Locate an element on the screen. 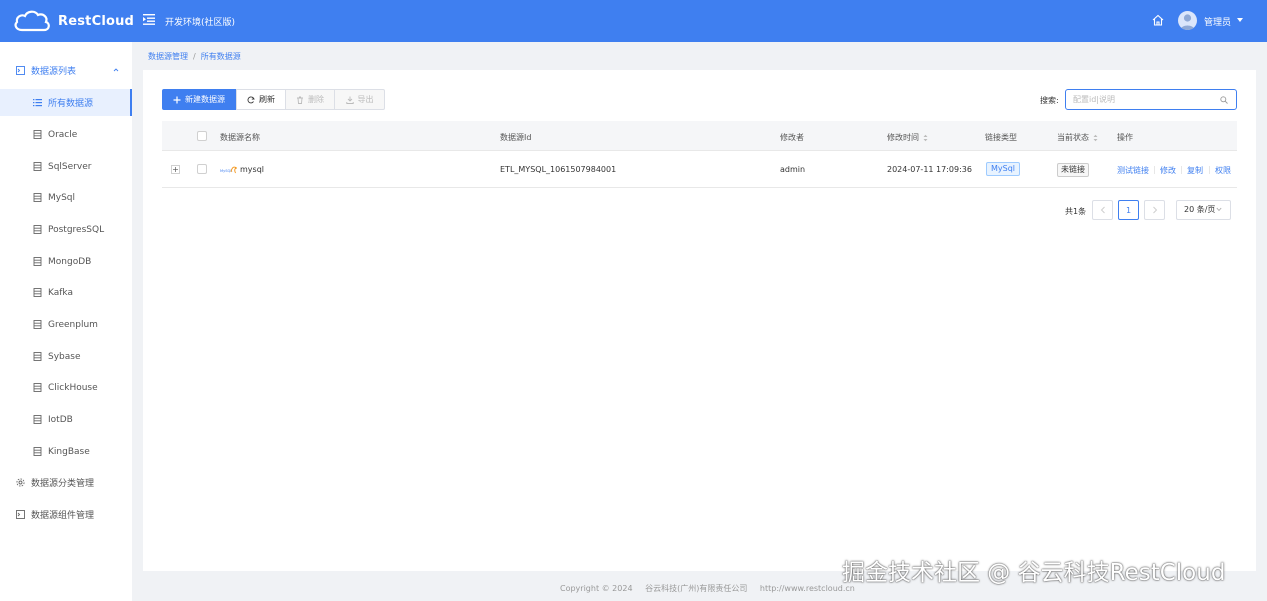 Image resolution: width=1267 pixels, height=601 pixels. plus-icon is located at coordinates (177, 99).